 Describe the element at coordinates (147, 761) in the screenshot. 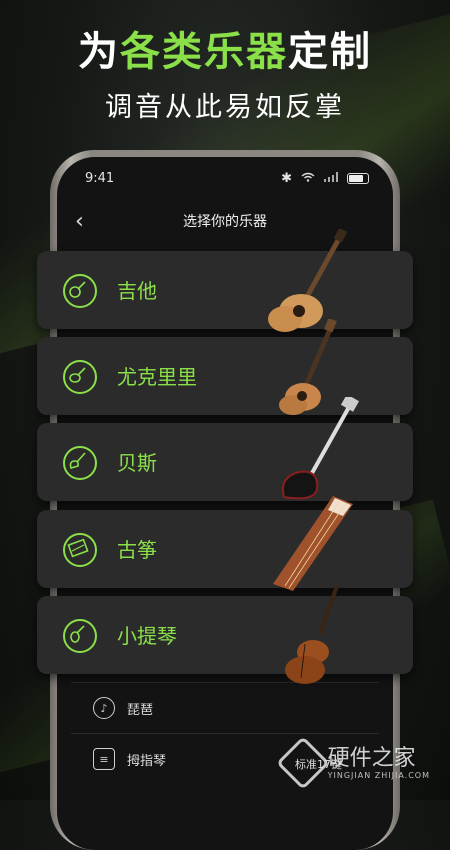

I see `list-item-label: 拇指琴` at that location.